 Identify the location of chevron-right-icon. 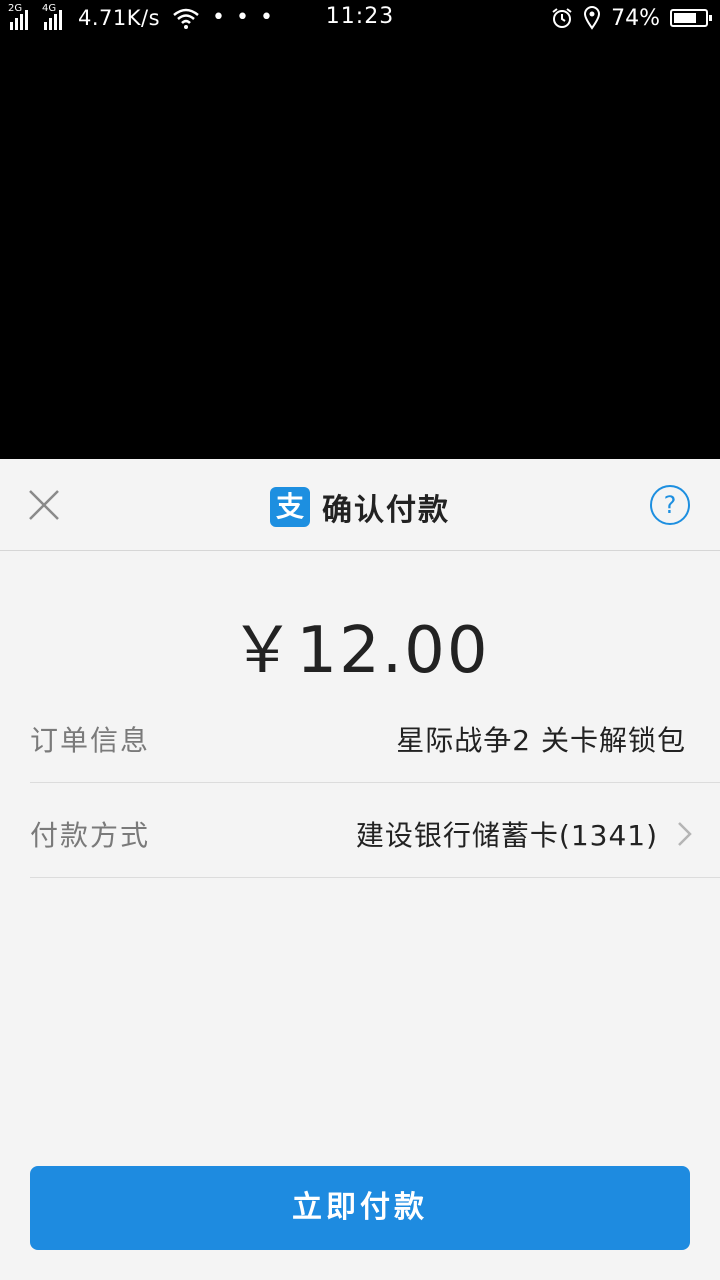
(685, 833).